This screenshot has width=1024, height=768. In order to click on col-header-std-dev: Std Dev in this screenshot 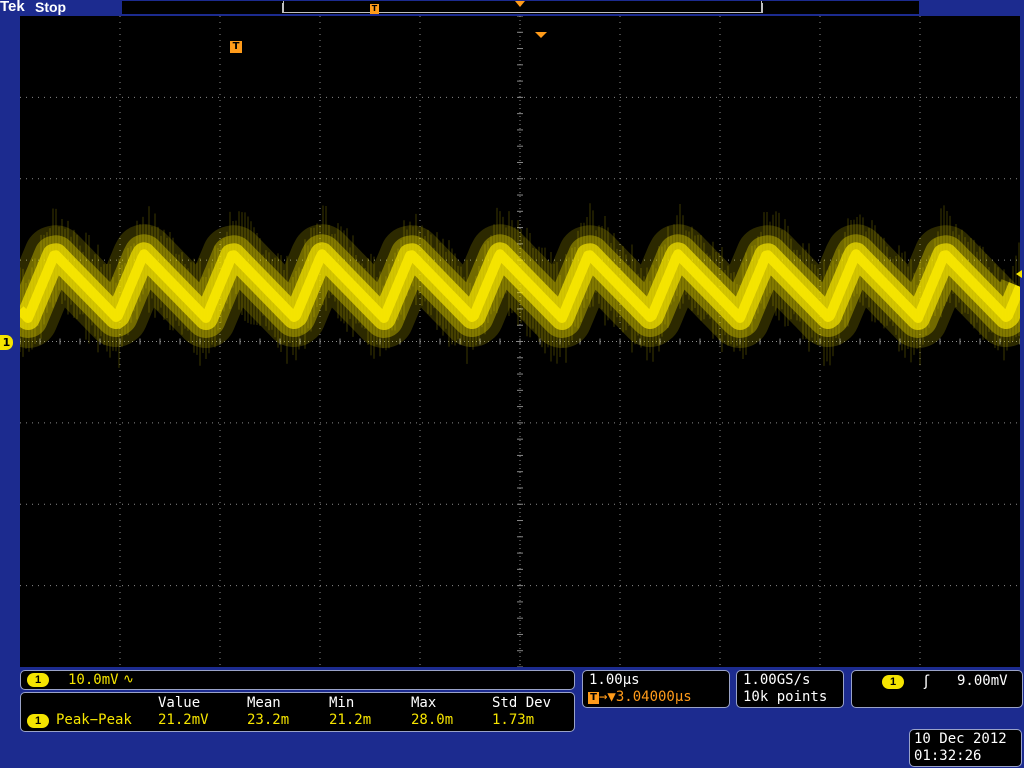, I will do `click(522, 703)`.